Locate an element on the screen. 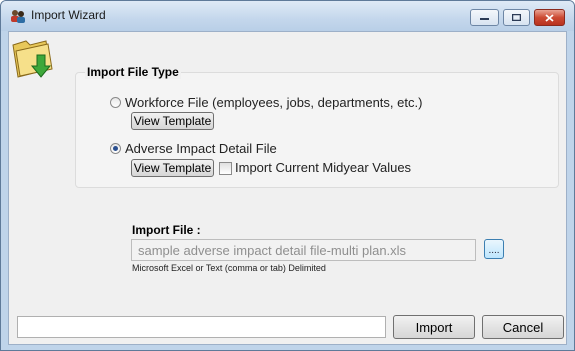 The image size is (575, 351). maximize-button is located at coordinates (516, 17).